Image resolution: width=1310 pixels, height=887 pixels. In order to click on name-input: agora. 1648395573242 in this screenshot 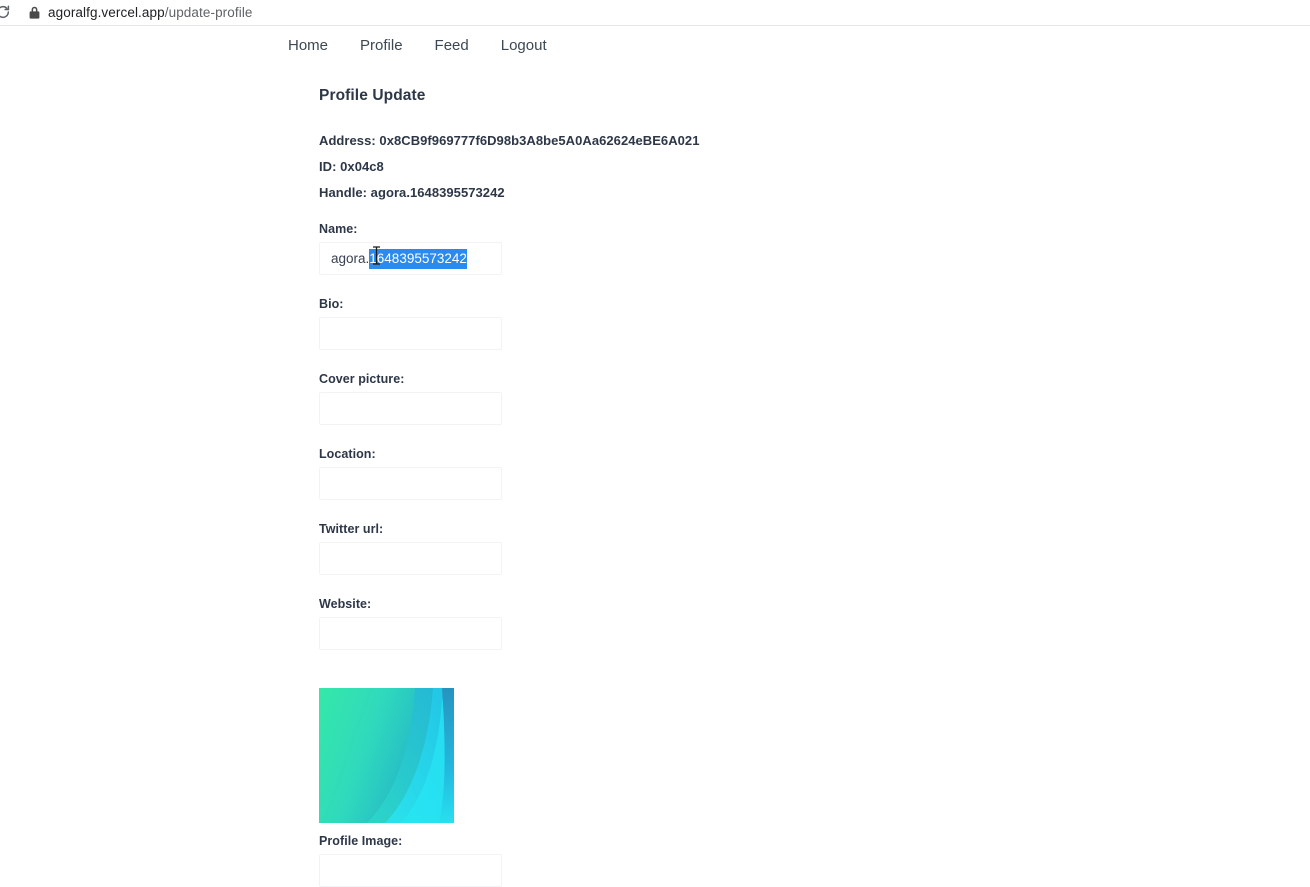, I will do `click(410, 258)`.